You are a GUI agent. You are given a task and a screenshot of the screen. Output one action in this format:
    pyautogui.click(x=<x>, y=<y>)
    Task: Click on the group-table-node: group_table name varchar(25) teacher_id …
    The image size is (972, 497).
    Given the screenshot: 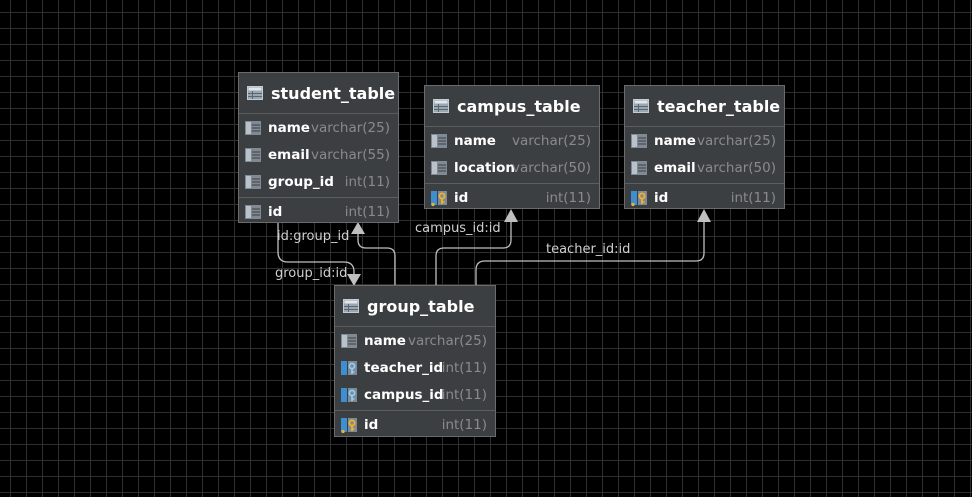 What is the action you would take?
    pyautogui.click(x=415, y=361)
    